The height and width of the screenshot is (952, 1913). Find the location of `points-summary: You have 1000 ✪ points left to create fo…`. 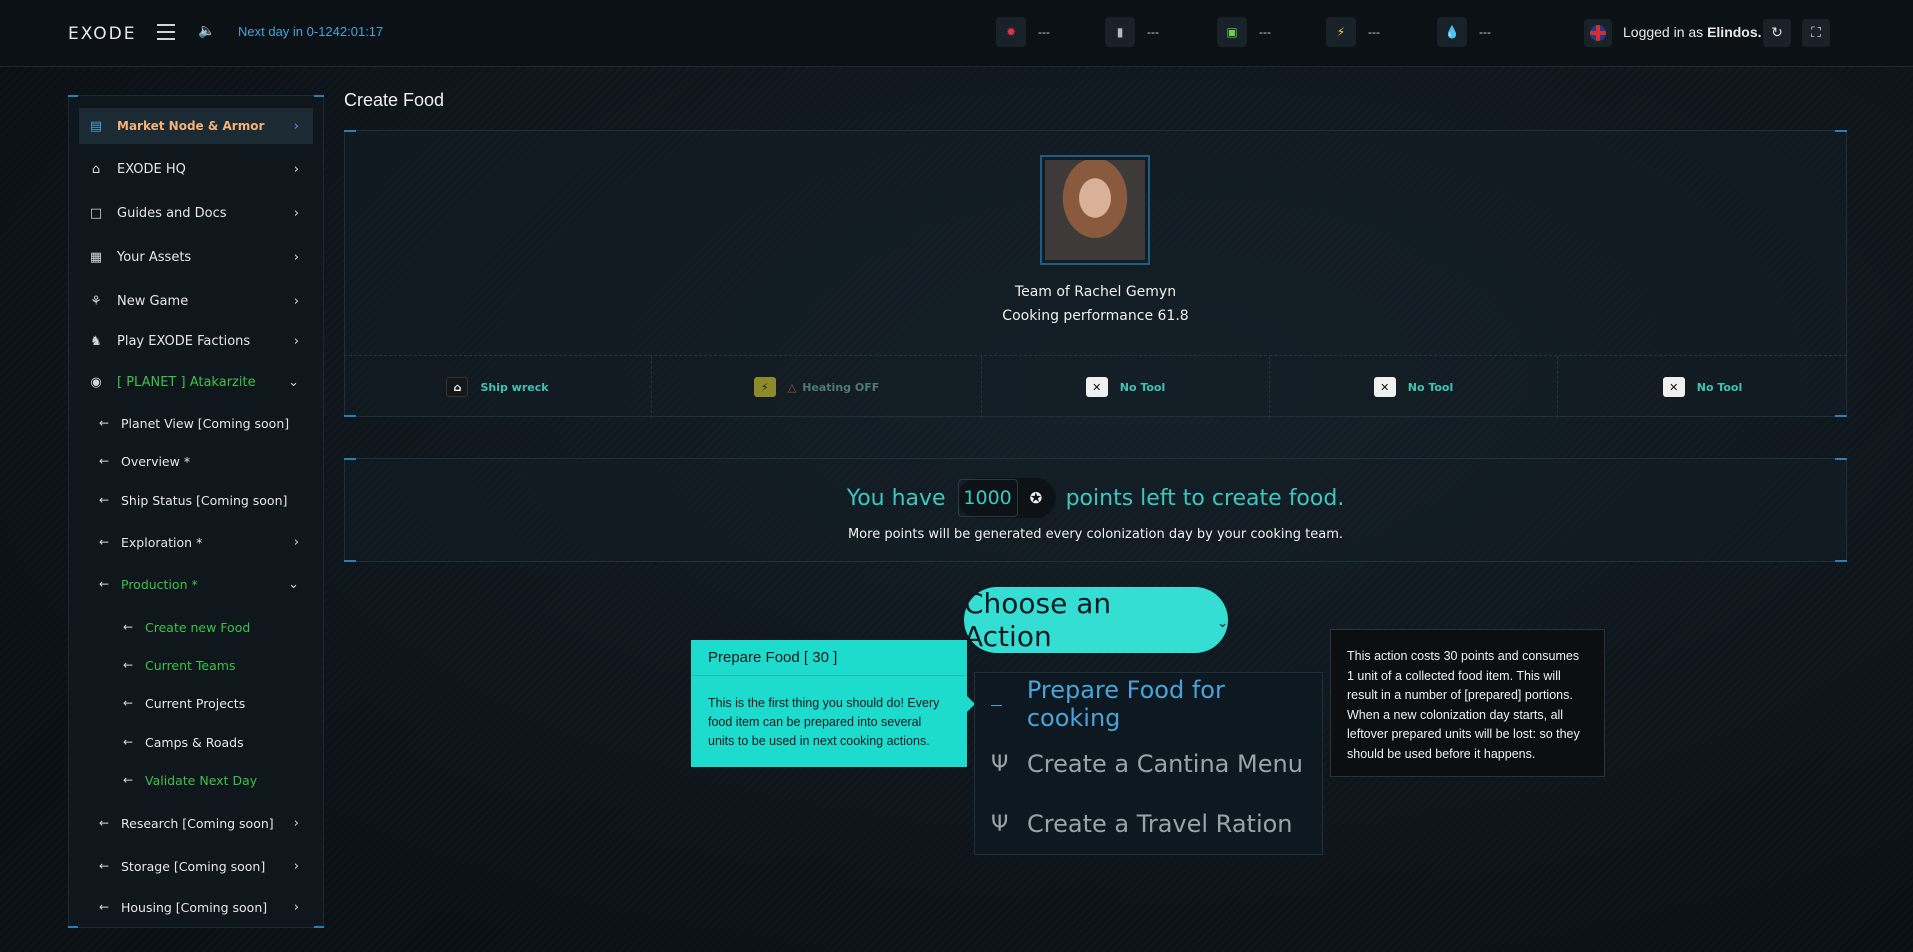

points-summary: You have 1000 ✪ points left to create fo… is located at coordinates (1095, 498).